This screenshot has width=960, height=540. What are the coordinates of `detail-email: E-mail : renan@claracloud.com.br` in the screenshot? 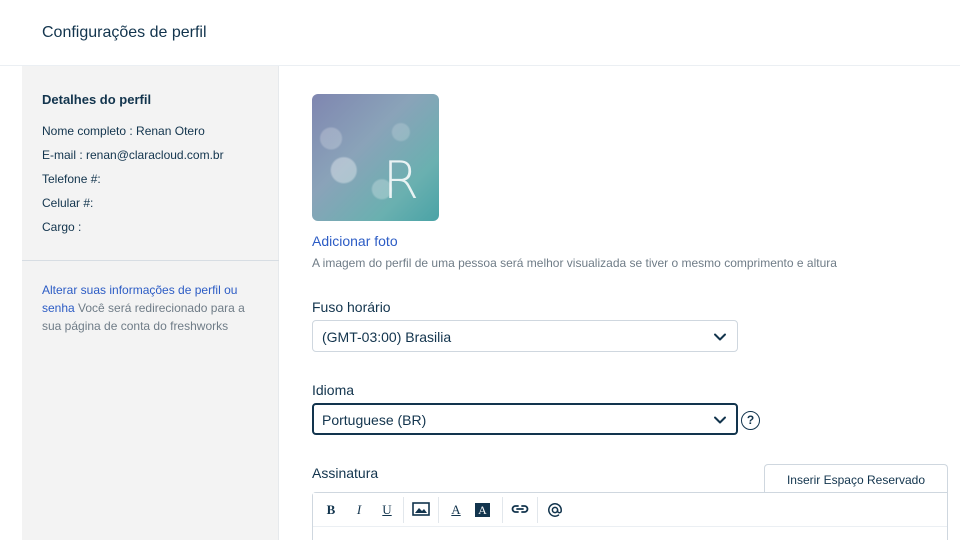 It's located at (133, 155).